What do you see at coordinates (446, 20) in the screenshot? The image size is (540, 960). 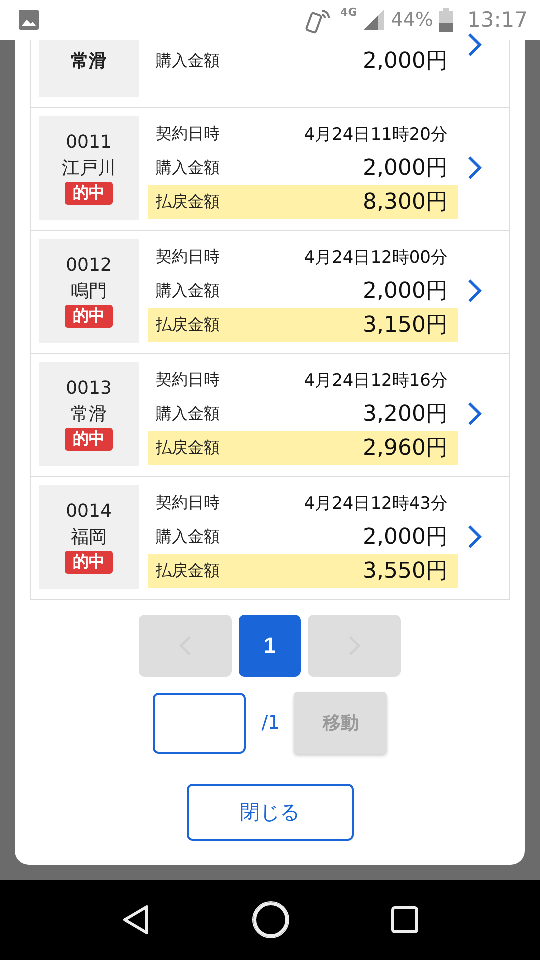 I see `battery-icon` at bounding box center [446, 20].